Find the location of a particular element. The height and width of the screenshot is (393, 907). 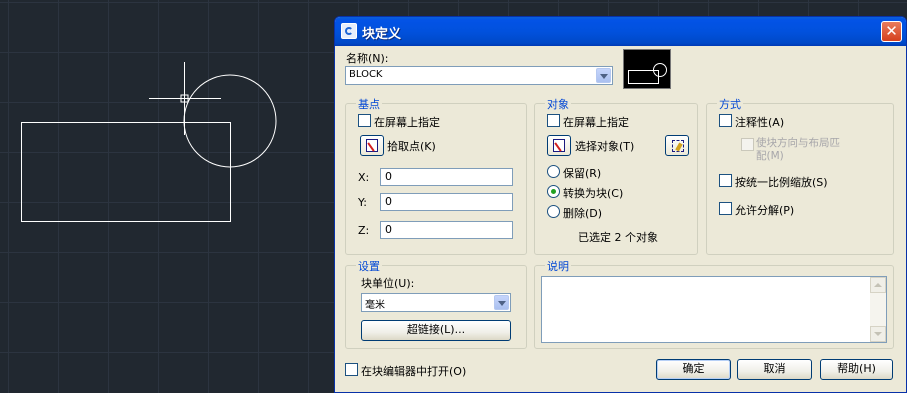

ok-button: 确定 is located at coordinates (693, 369).